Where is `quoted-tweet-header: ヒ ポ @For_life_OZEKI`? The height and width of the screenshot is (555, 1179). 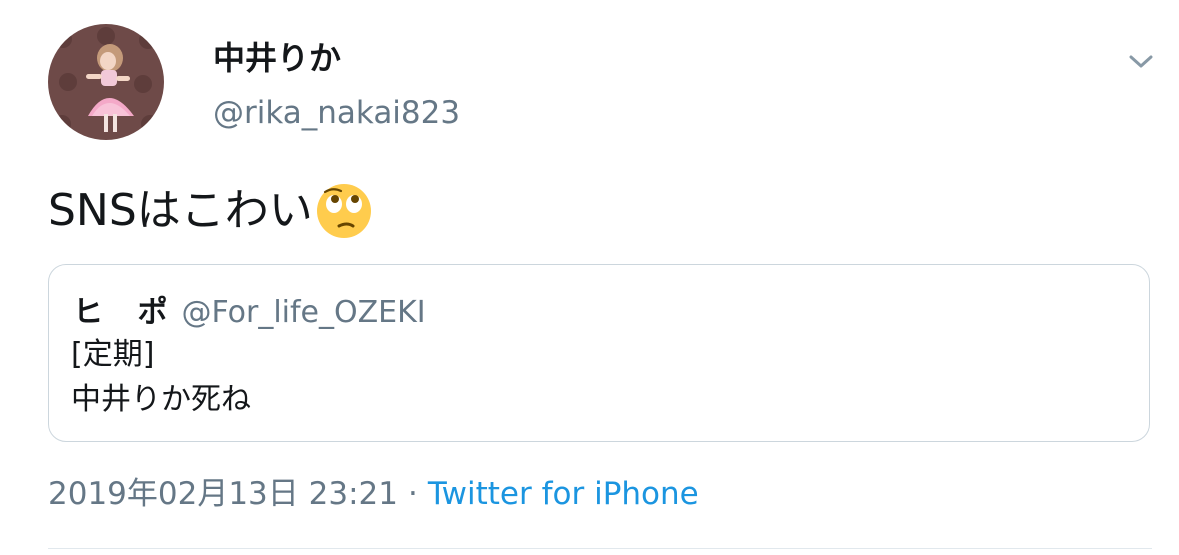
quoted-tweet-header: ヒ ポ @For_life_OZEKI is located at coordinates (249, 309).